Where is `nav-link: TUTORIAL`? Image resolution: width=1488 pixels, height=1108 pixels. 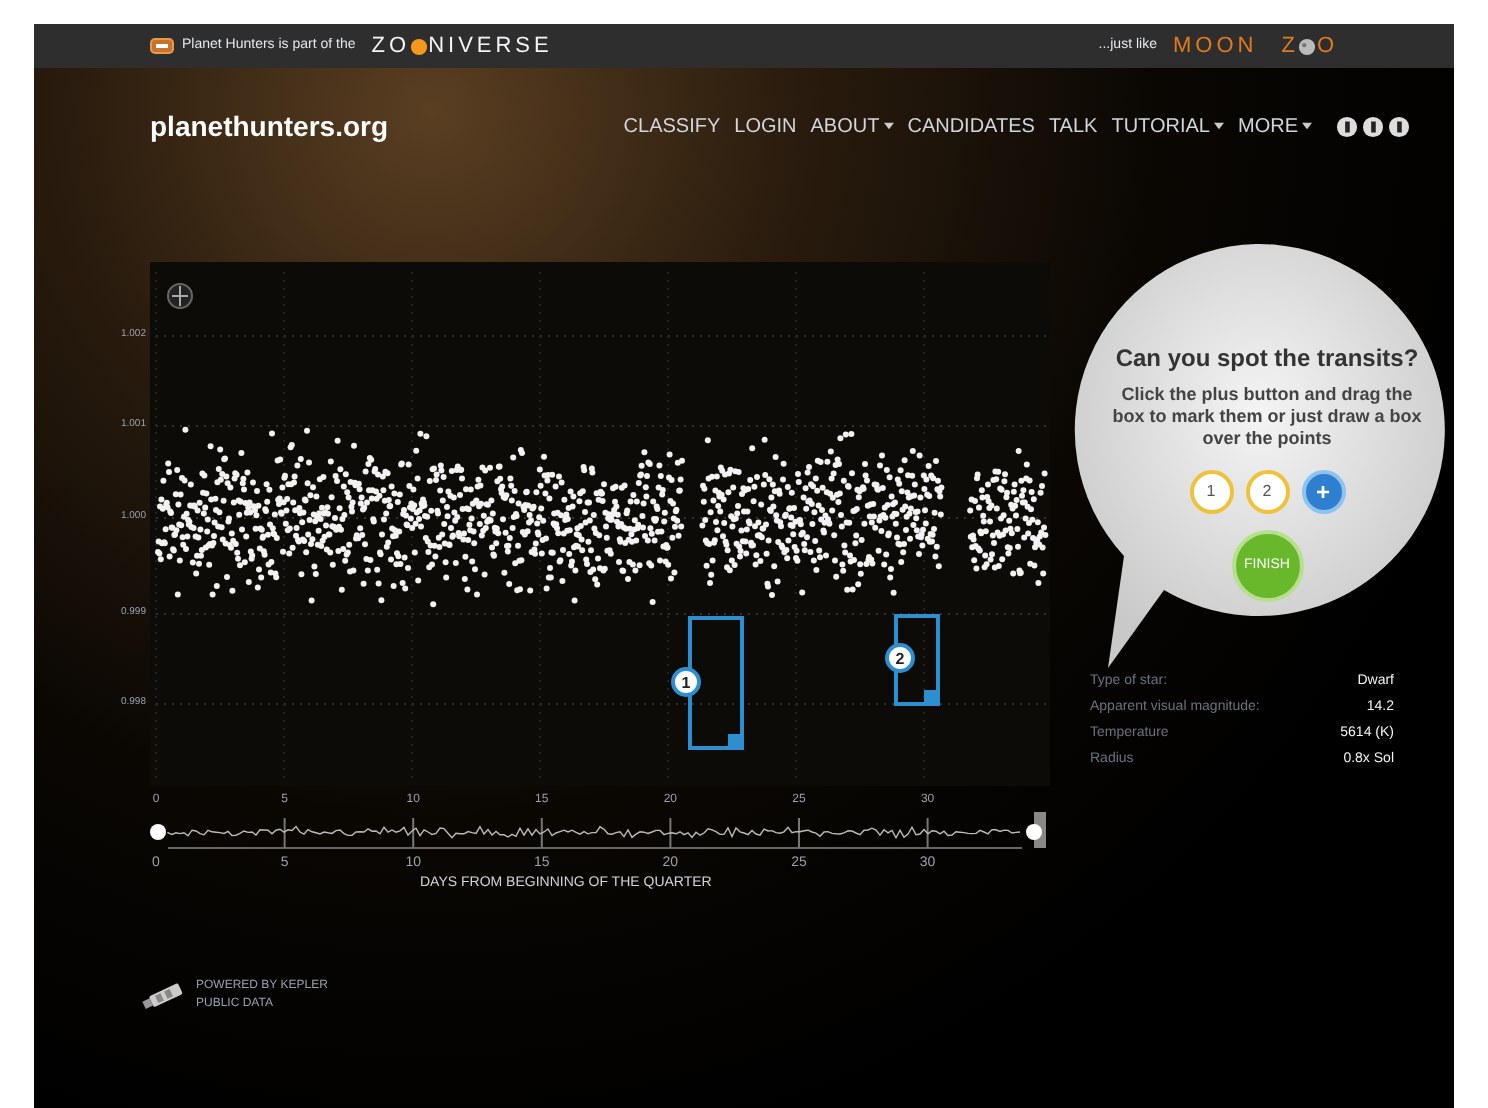 nav-link: TUTORIAL is located at coordinates (1167, 126).